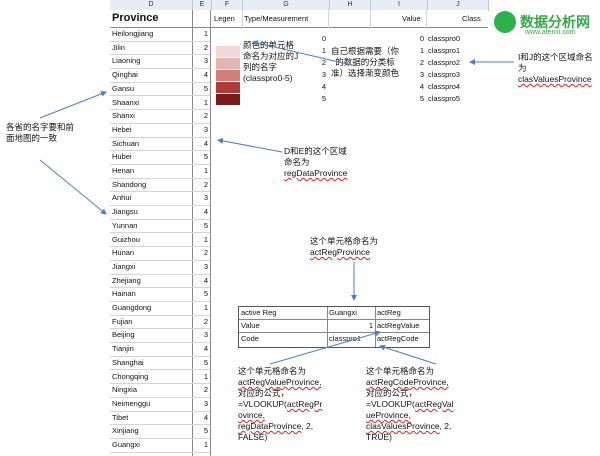 The image size is (600, 456). What do you see at coordinates (73, 105) in the screenshot?
I see `arrow-left-note` at bounding box center [73, 105].